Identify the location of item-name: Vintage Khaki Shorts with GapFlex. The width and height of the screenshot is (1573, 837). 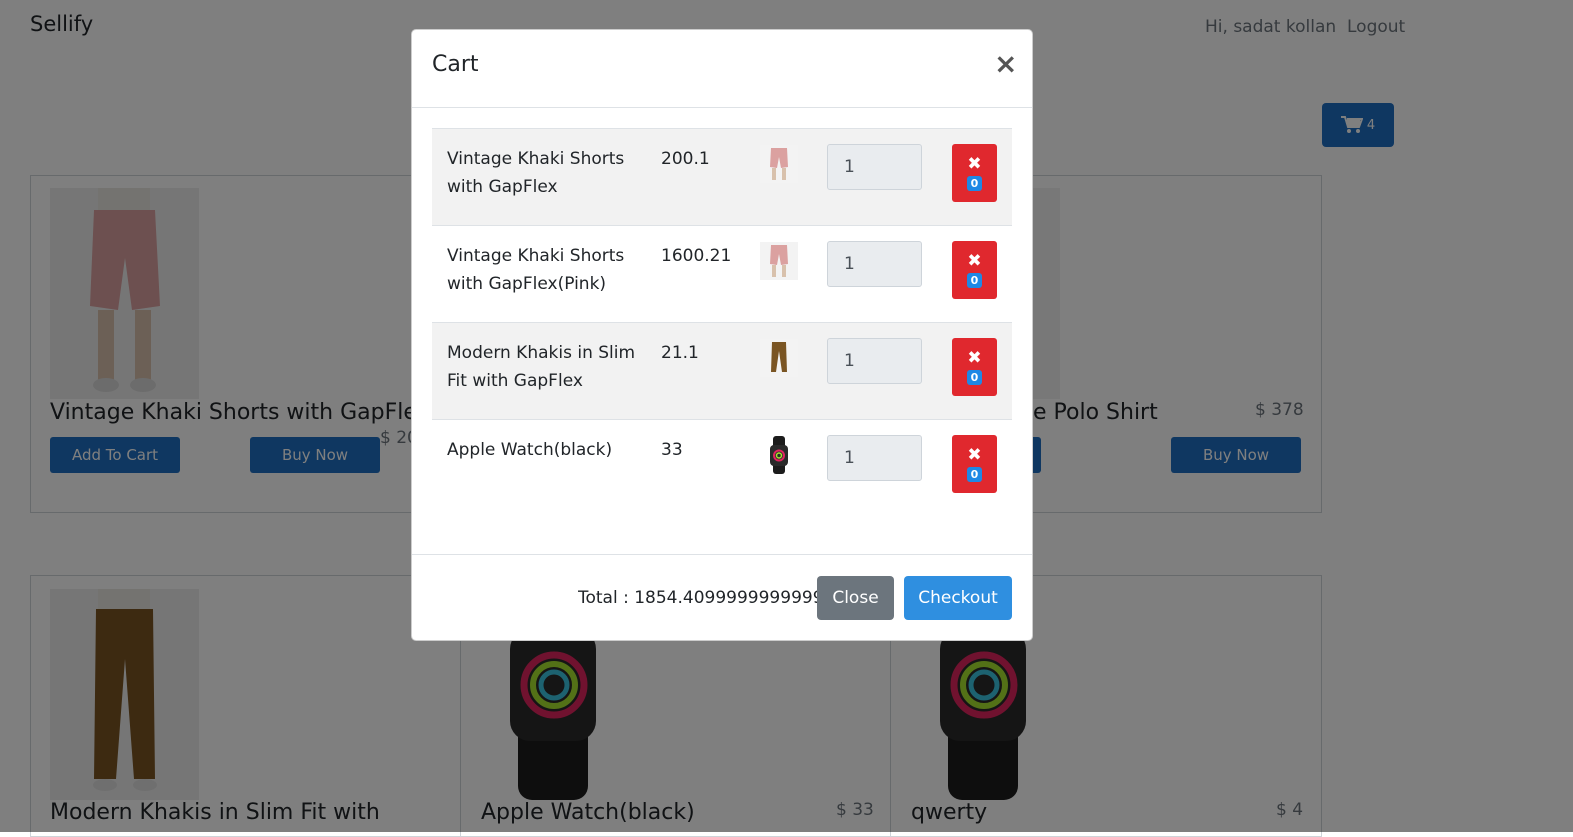
(536, 173).